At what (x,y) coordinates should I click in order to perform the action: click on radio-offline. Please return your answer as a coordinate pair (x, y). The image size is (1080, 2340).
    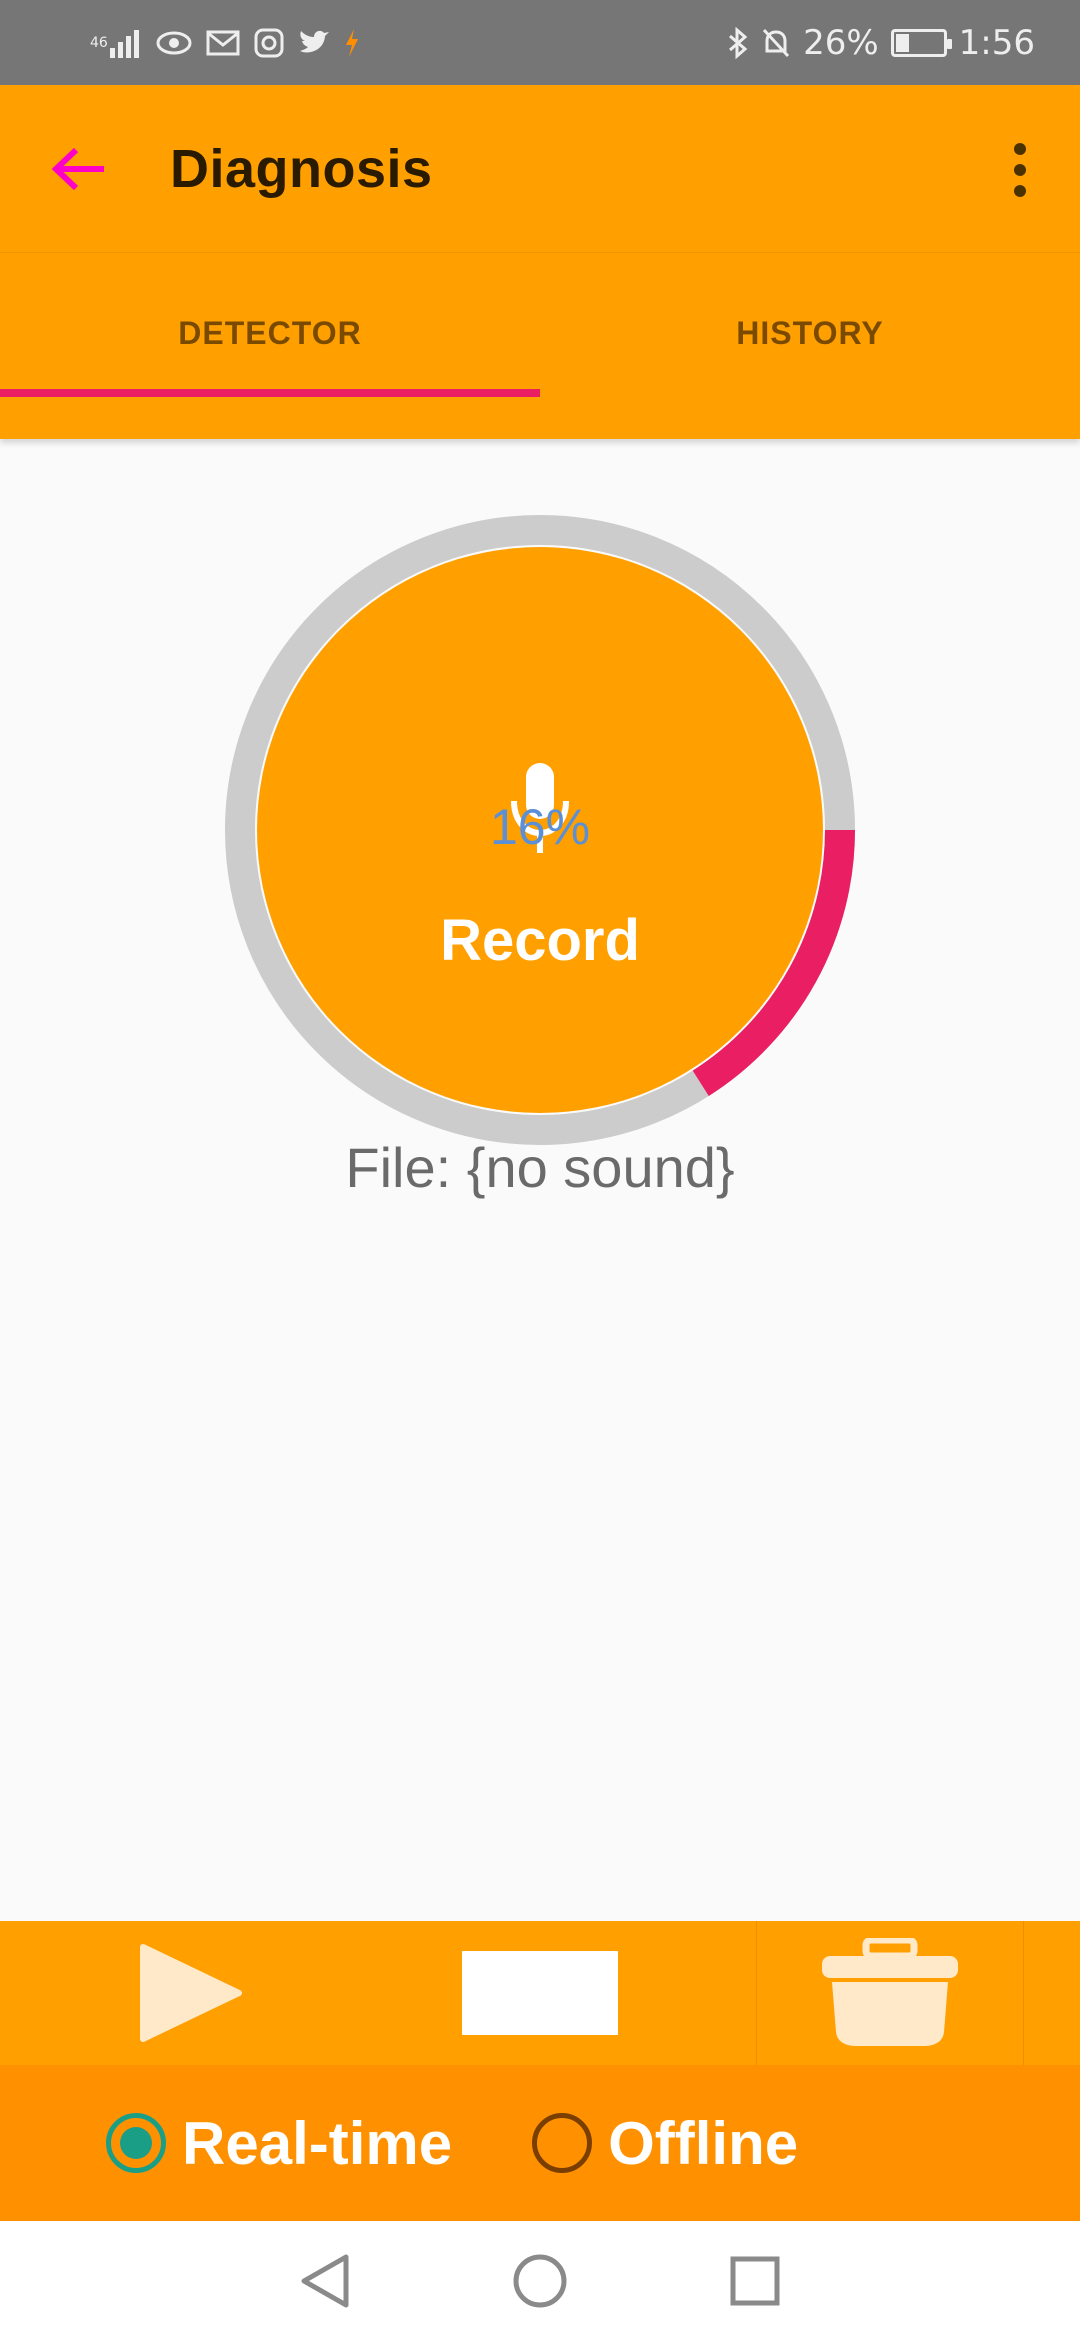
    Looking at the image, I should click on (562, 2143).